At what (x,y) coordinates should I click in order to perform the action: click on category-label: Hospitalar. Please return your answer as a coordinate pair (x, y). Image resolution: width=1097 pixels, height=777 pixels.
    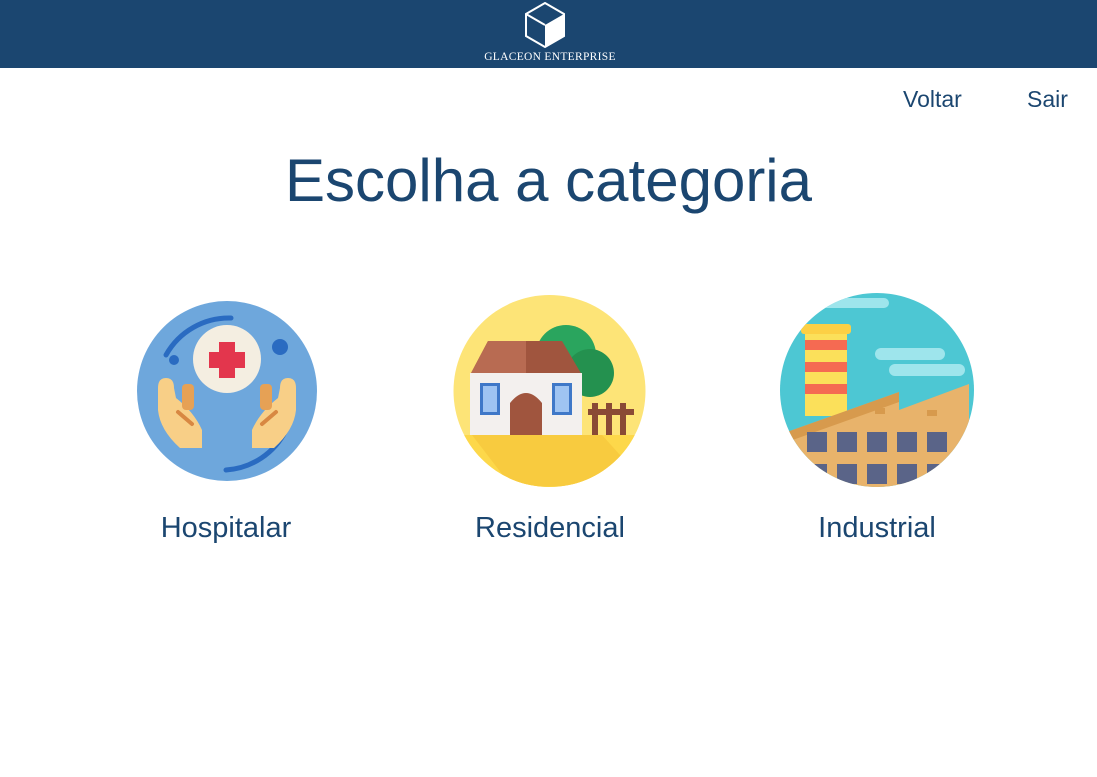
    Looking at the image, I should click on (226, 528).